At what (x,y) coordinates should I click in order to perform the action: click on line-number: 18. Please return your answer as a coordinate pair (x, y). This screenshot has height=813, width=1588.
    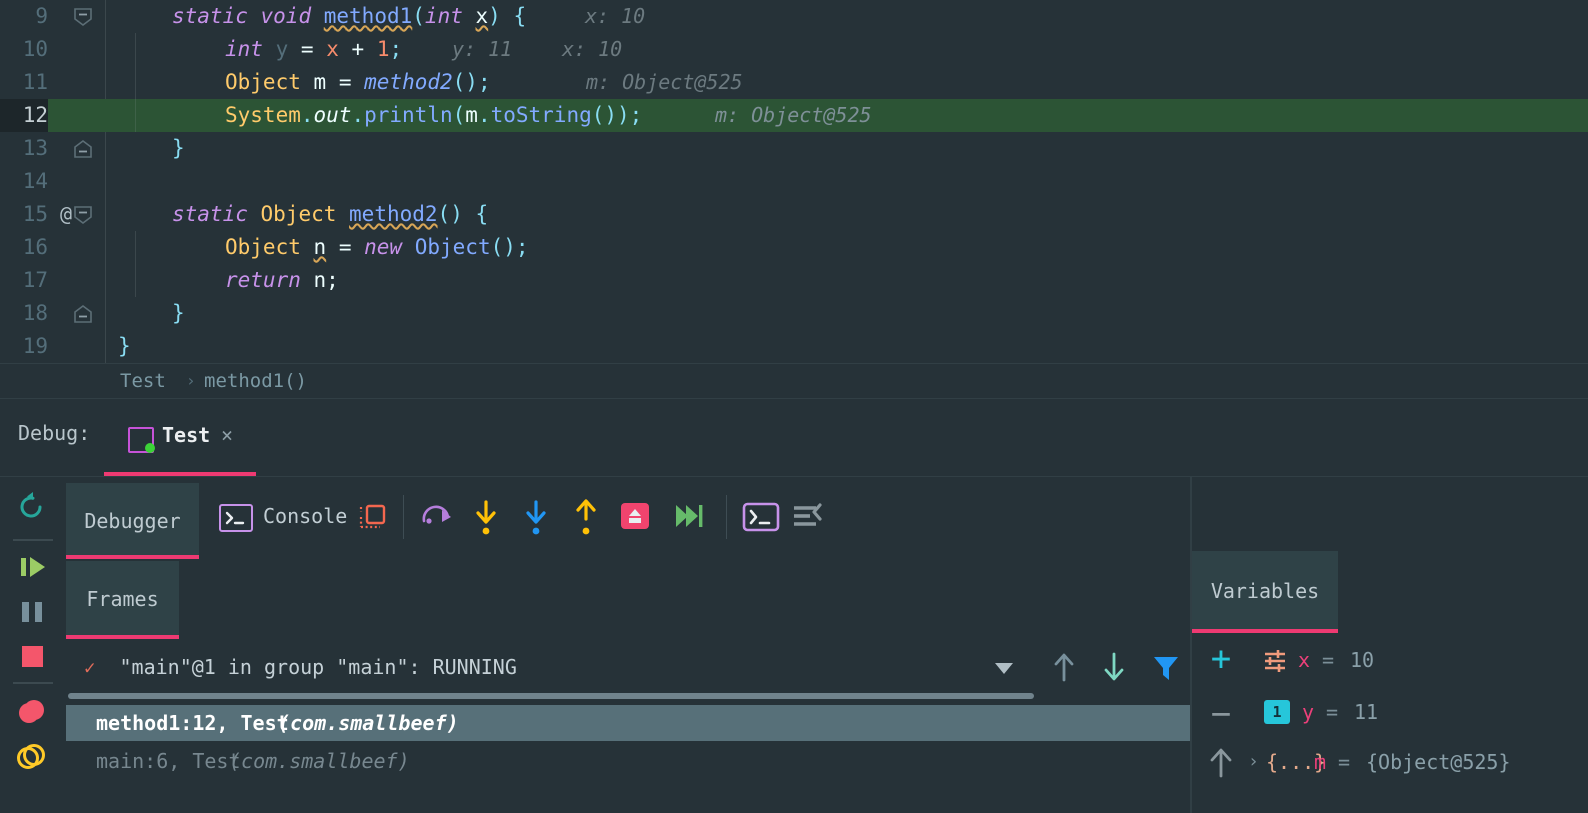
    Looking at the image, I should click on (35, 313).